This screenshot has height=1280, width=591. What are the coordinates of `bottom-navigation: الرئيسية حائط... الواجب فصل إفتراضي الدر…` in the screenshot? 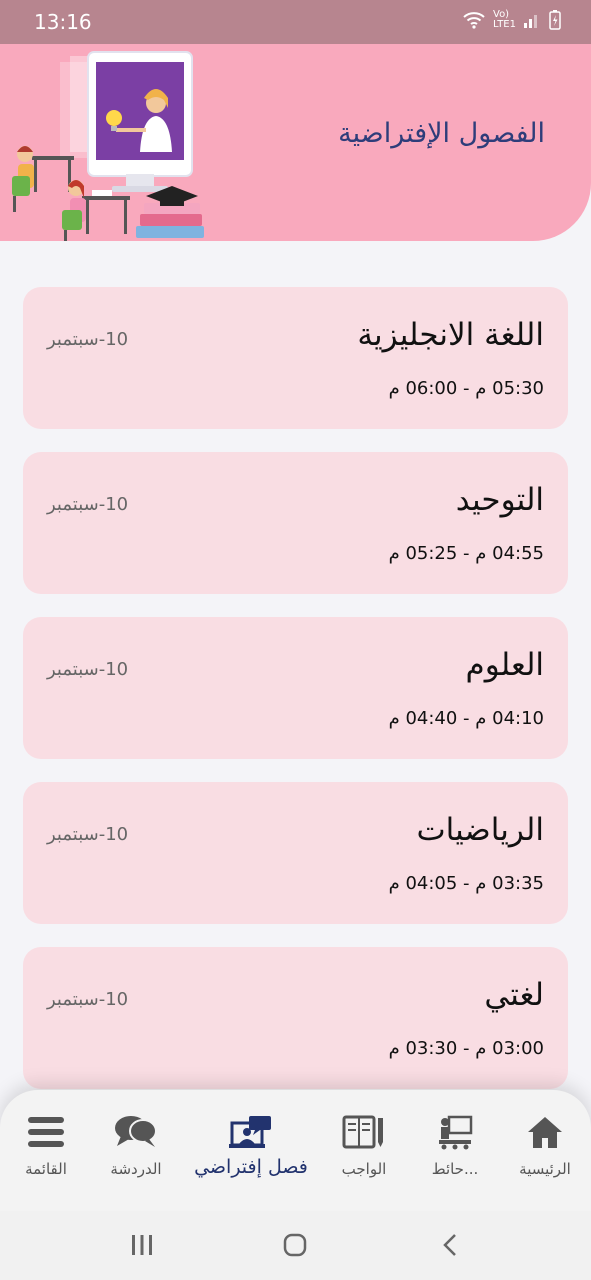 It's located at (295, 1150).